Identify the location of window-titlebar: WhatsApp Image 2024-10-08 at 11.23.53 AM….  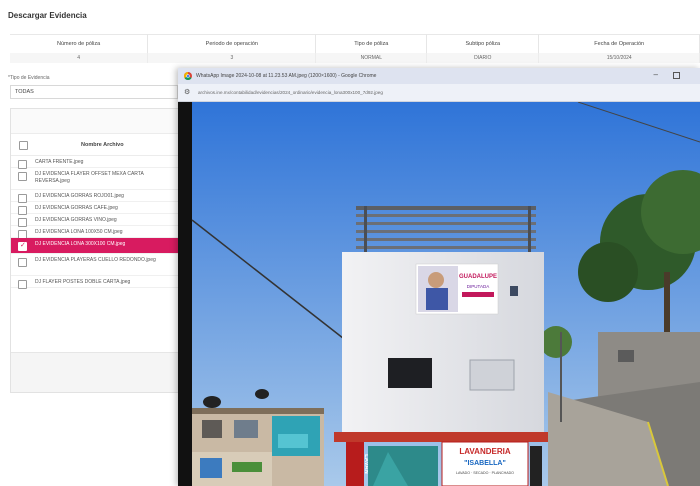
(439, 76).